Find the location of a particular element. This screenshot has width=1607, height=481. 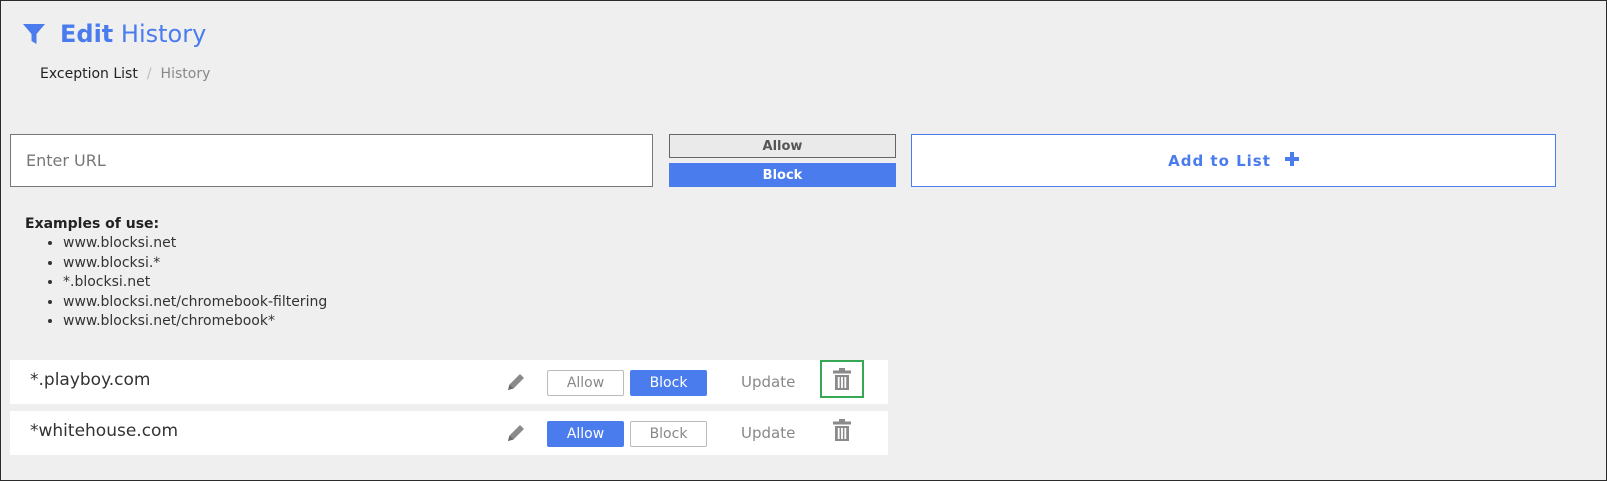

allow-option-button: Allow is located at coordinates (782, 146).